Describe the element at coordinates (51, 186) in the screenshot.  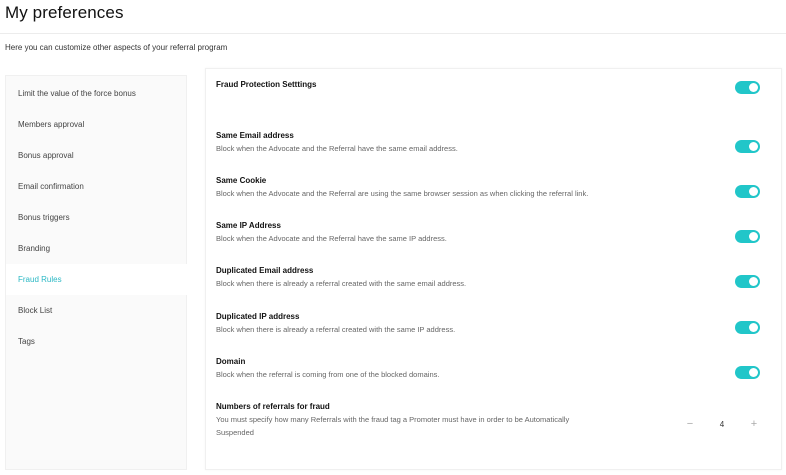
I see `sidebar-item-label: Email confirmation` at that location.